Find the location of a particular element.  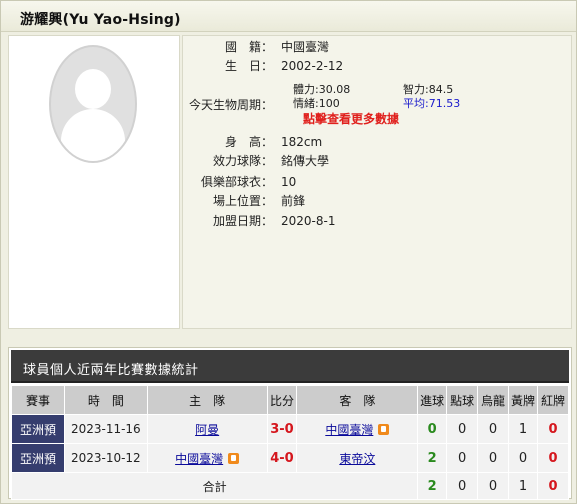

table-row: 亞洲預 2023-10-12 中國臺灣 4-0 東帝汶 2 0 0 0 0 is located at coordinates (290, 458).